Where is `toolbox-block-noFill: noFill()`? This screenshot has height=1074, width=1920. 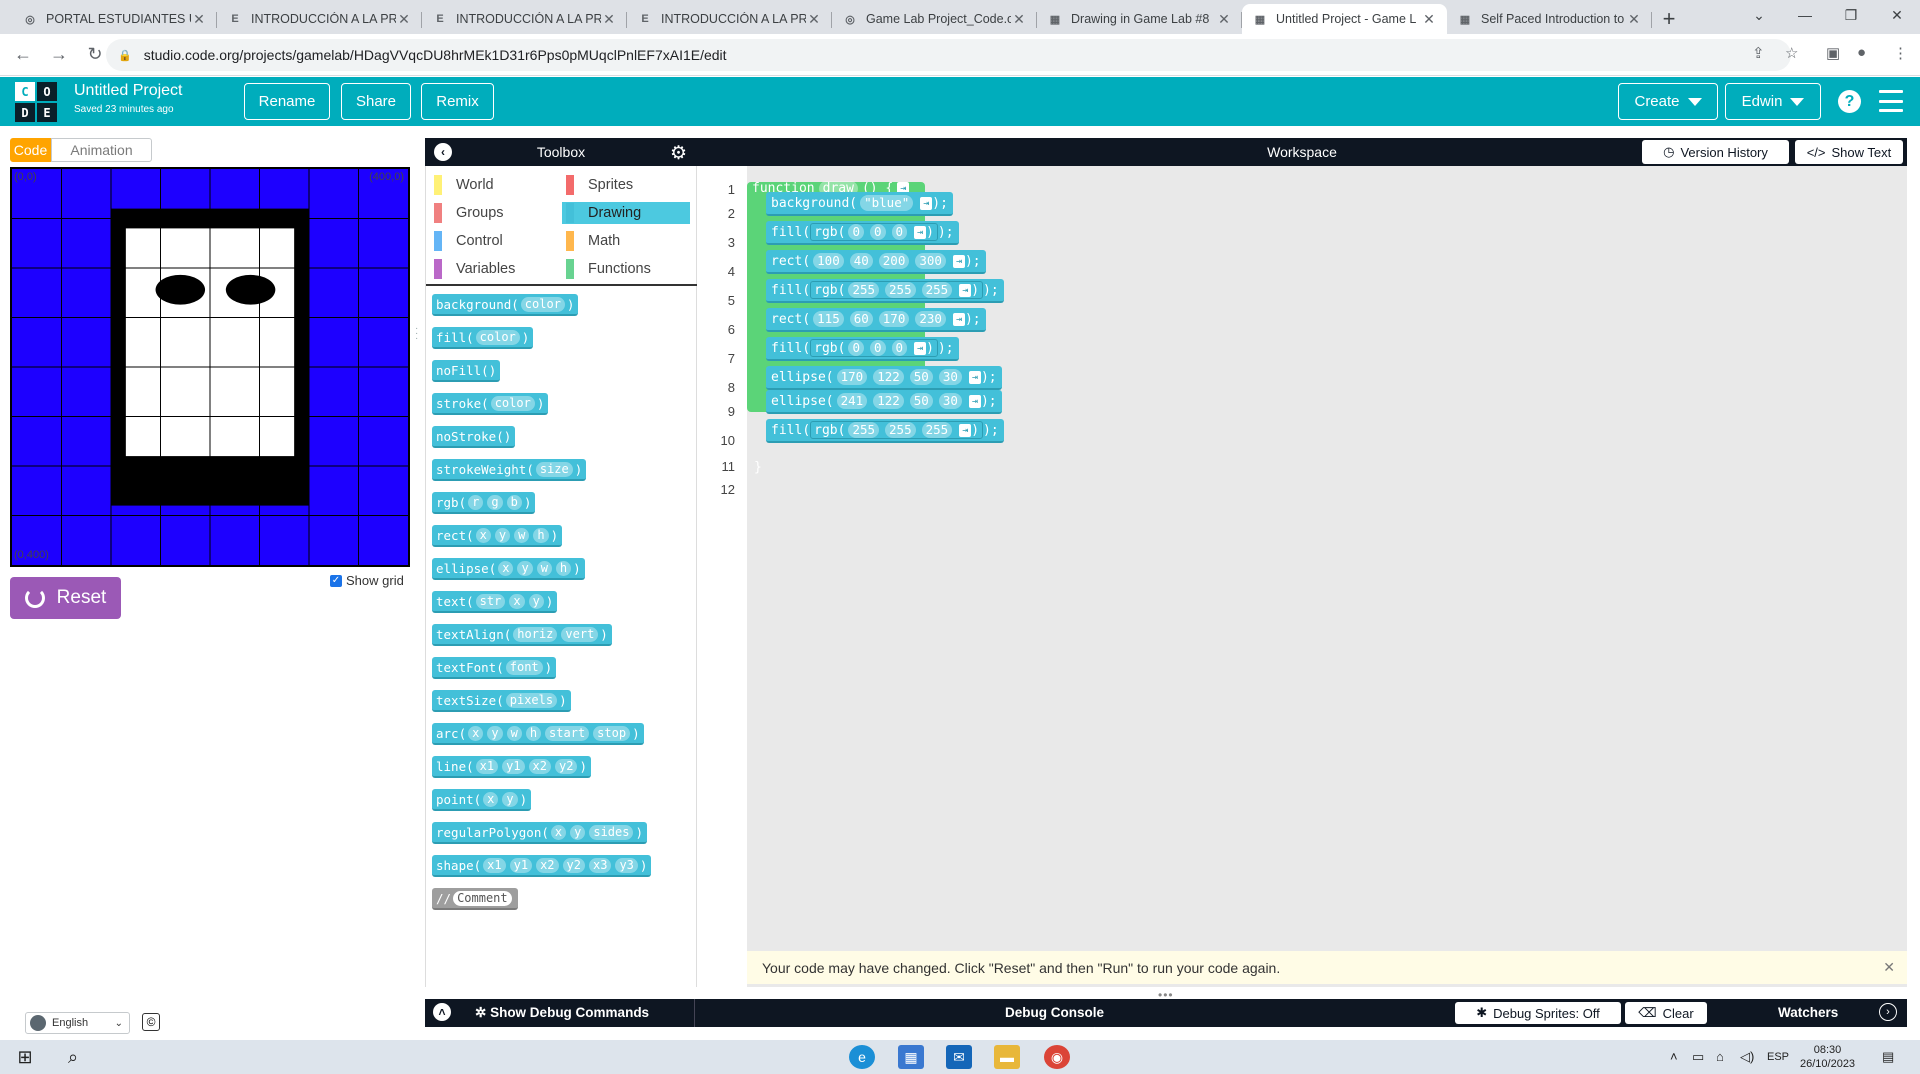
toolbox-block-noFill: noFill() is located at coordinates (466, 371).